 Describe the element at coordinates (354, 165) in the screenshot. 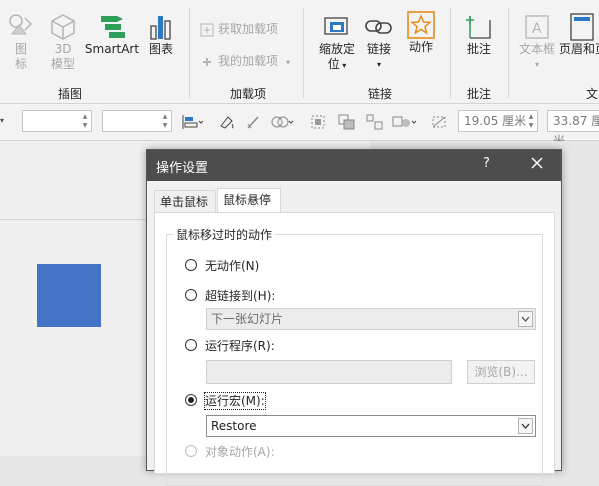

I see `dialog-title-bar: 操作设置 ?` at that location.